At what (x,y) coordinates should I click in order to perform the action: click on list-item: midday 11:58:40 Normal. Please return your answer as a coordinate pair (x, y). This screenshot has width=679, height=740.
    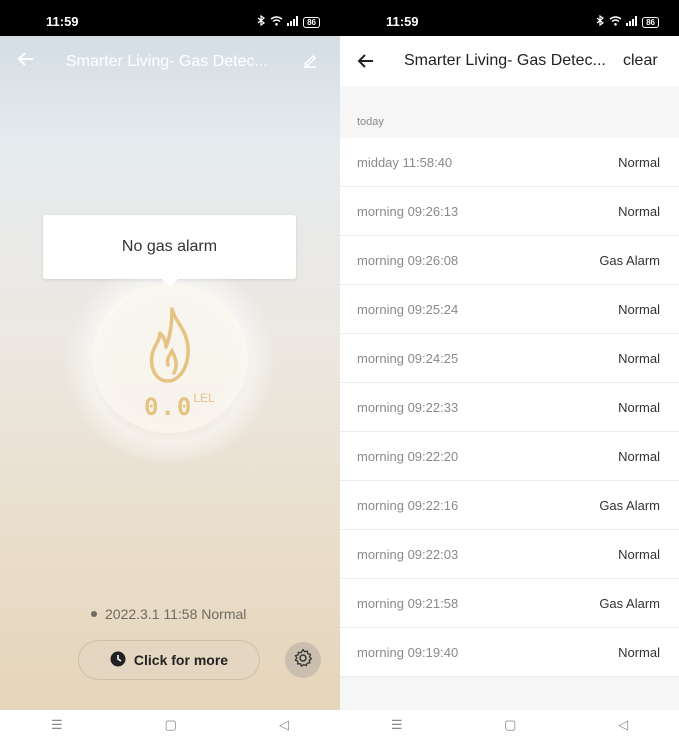
    Looking at the image, I should click on (509, 162).